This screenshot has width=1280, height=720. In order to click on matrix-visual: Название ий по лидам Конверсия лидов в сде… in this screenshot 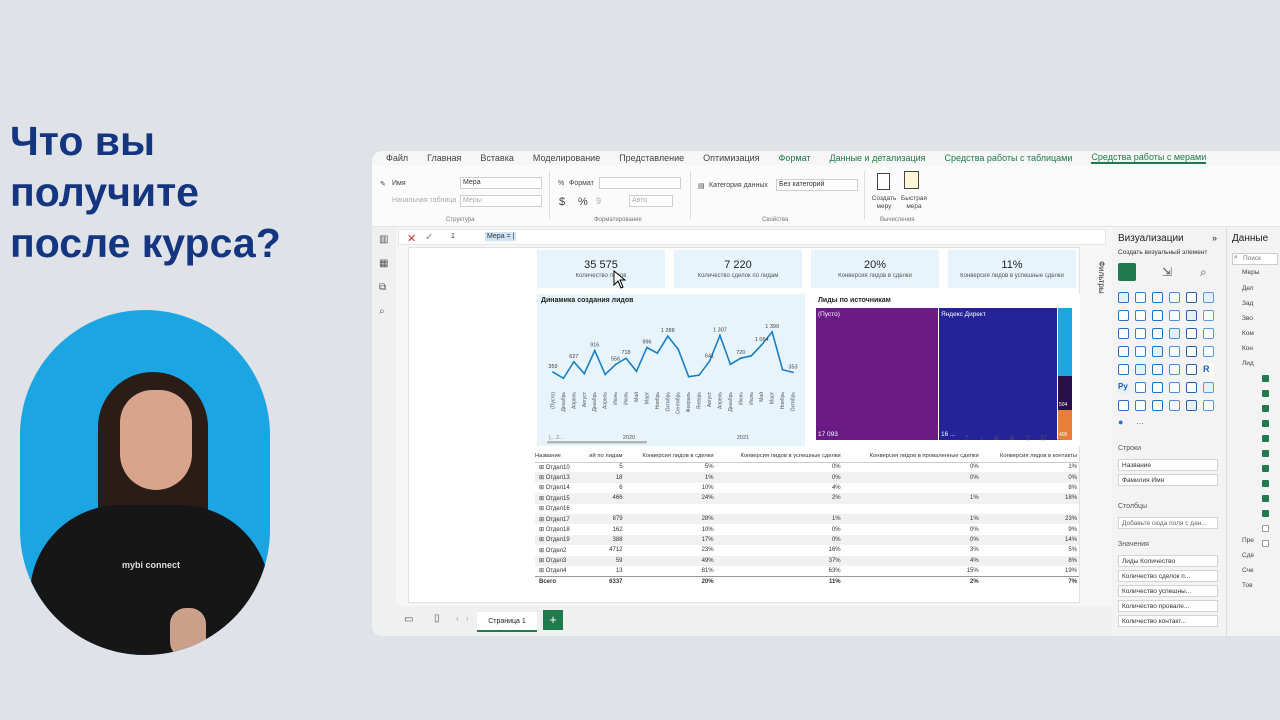, I will do `click(807, 525)`.